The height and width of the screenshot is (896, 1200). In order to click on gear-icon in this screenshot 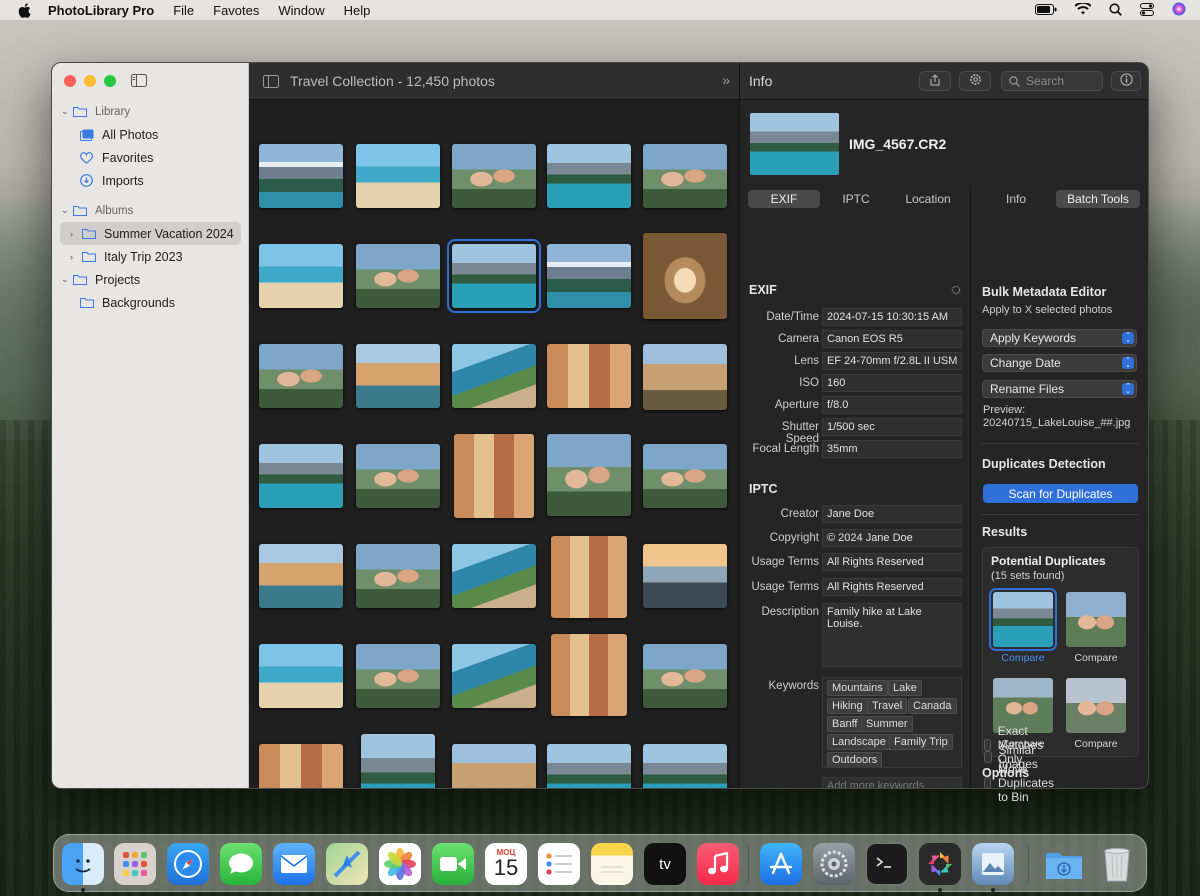, I will do `click(956, 291)`.